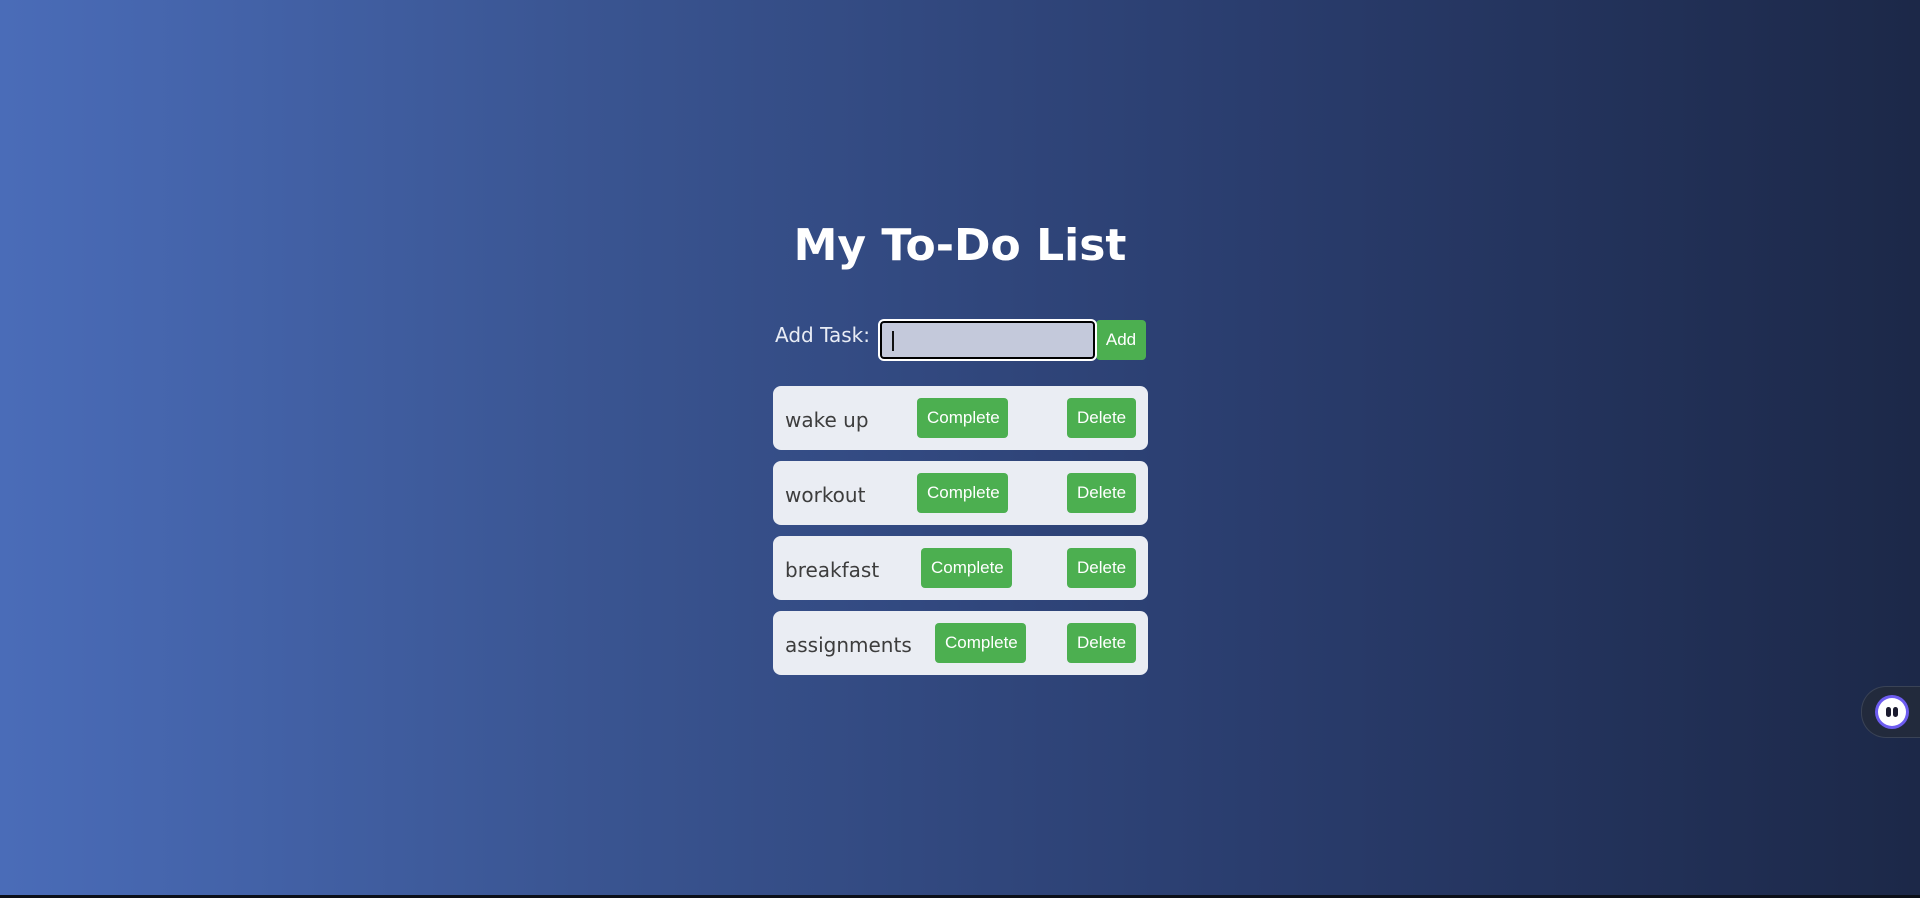 This screenshot has height=898, width=1920. What do you see at coordinates (960, 245) in the screenshot?
I see `page-title: My To-Do List` at bounding box center [960, 245].